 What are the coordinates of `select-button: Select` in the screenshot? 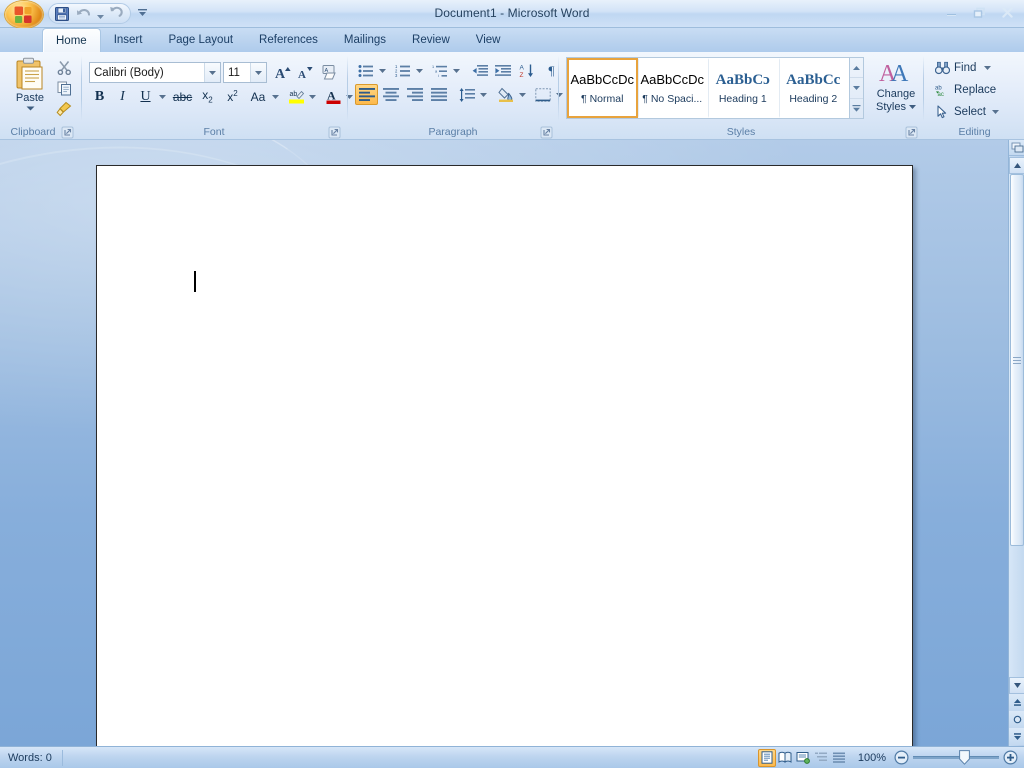 It's located at (967, 111).